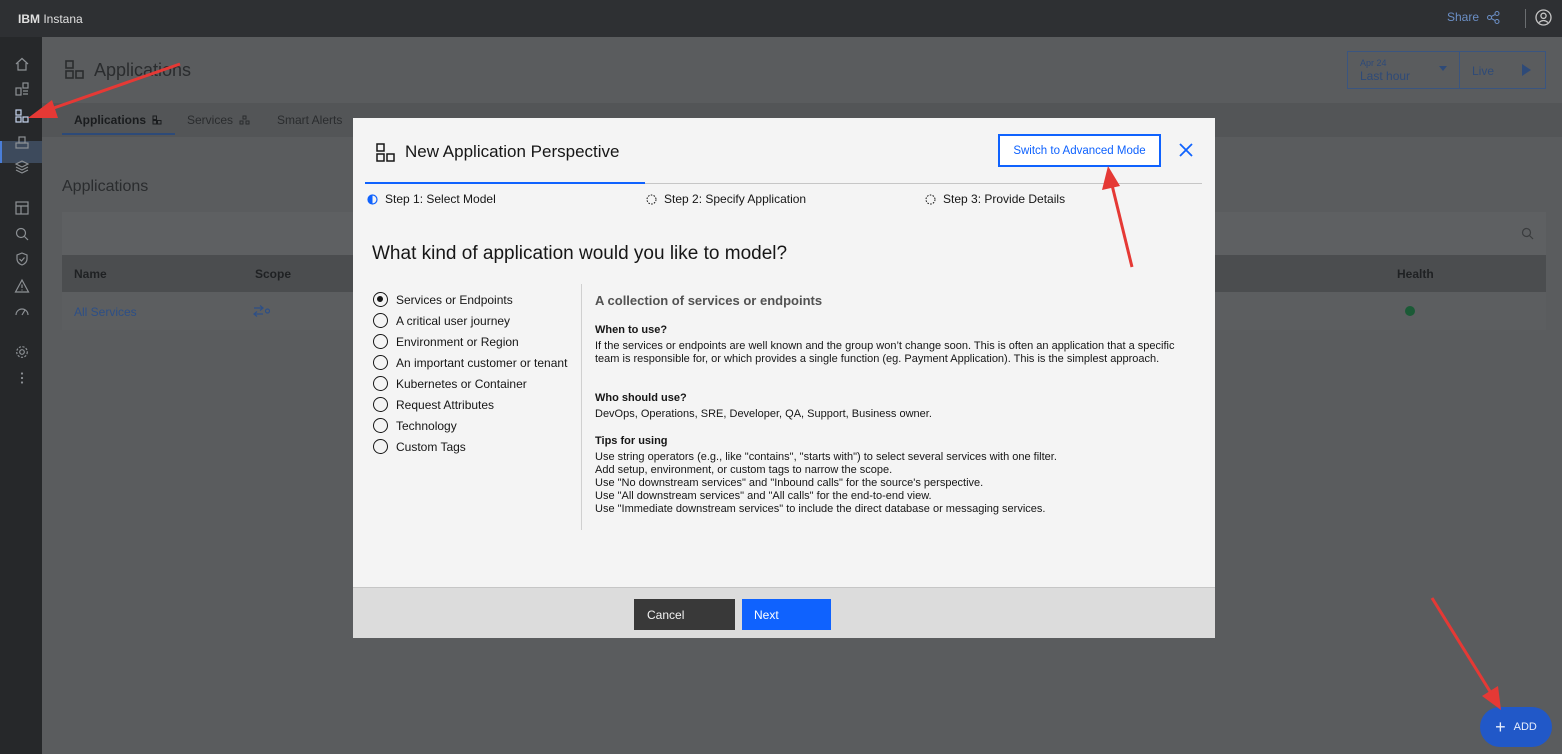 The width and height of the screenshot is (1562, 754). What do you see at coordinates (446, 341) in the screenshot?
I see `option-environment-or-region: Environment or Region` at bounding box center [446, 341].